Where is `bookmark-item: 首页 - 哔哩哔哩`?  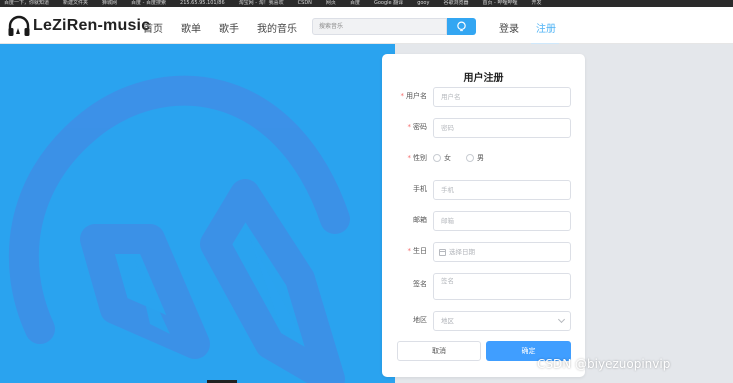 bookmark-item: 首页 - 哔哩哔哩 is located at coordinates (499, 3).